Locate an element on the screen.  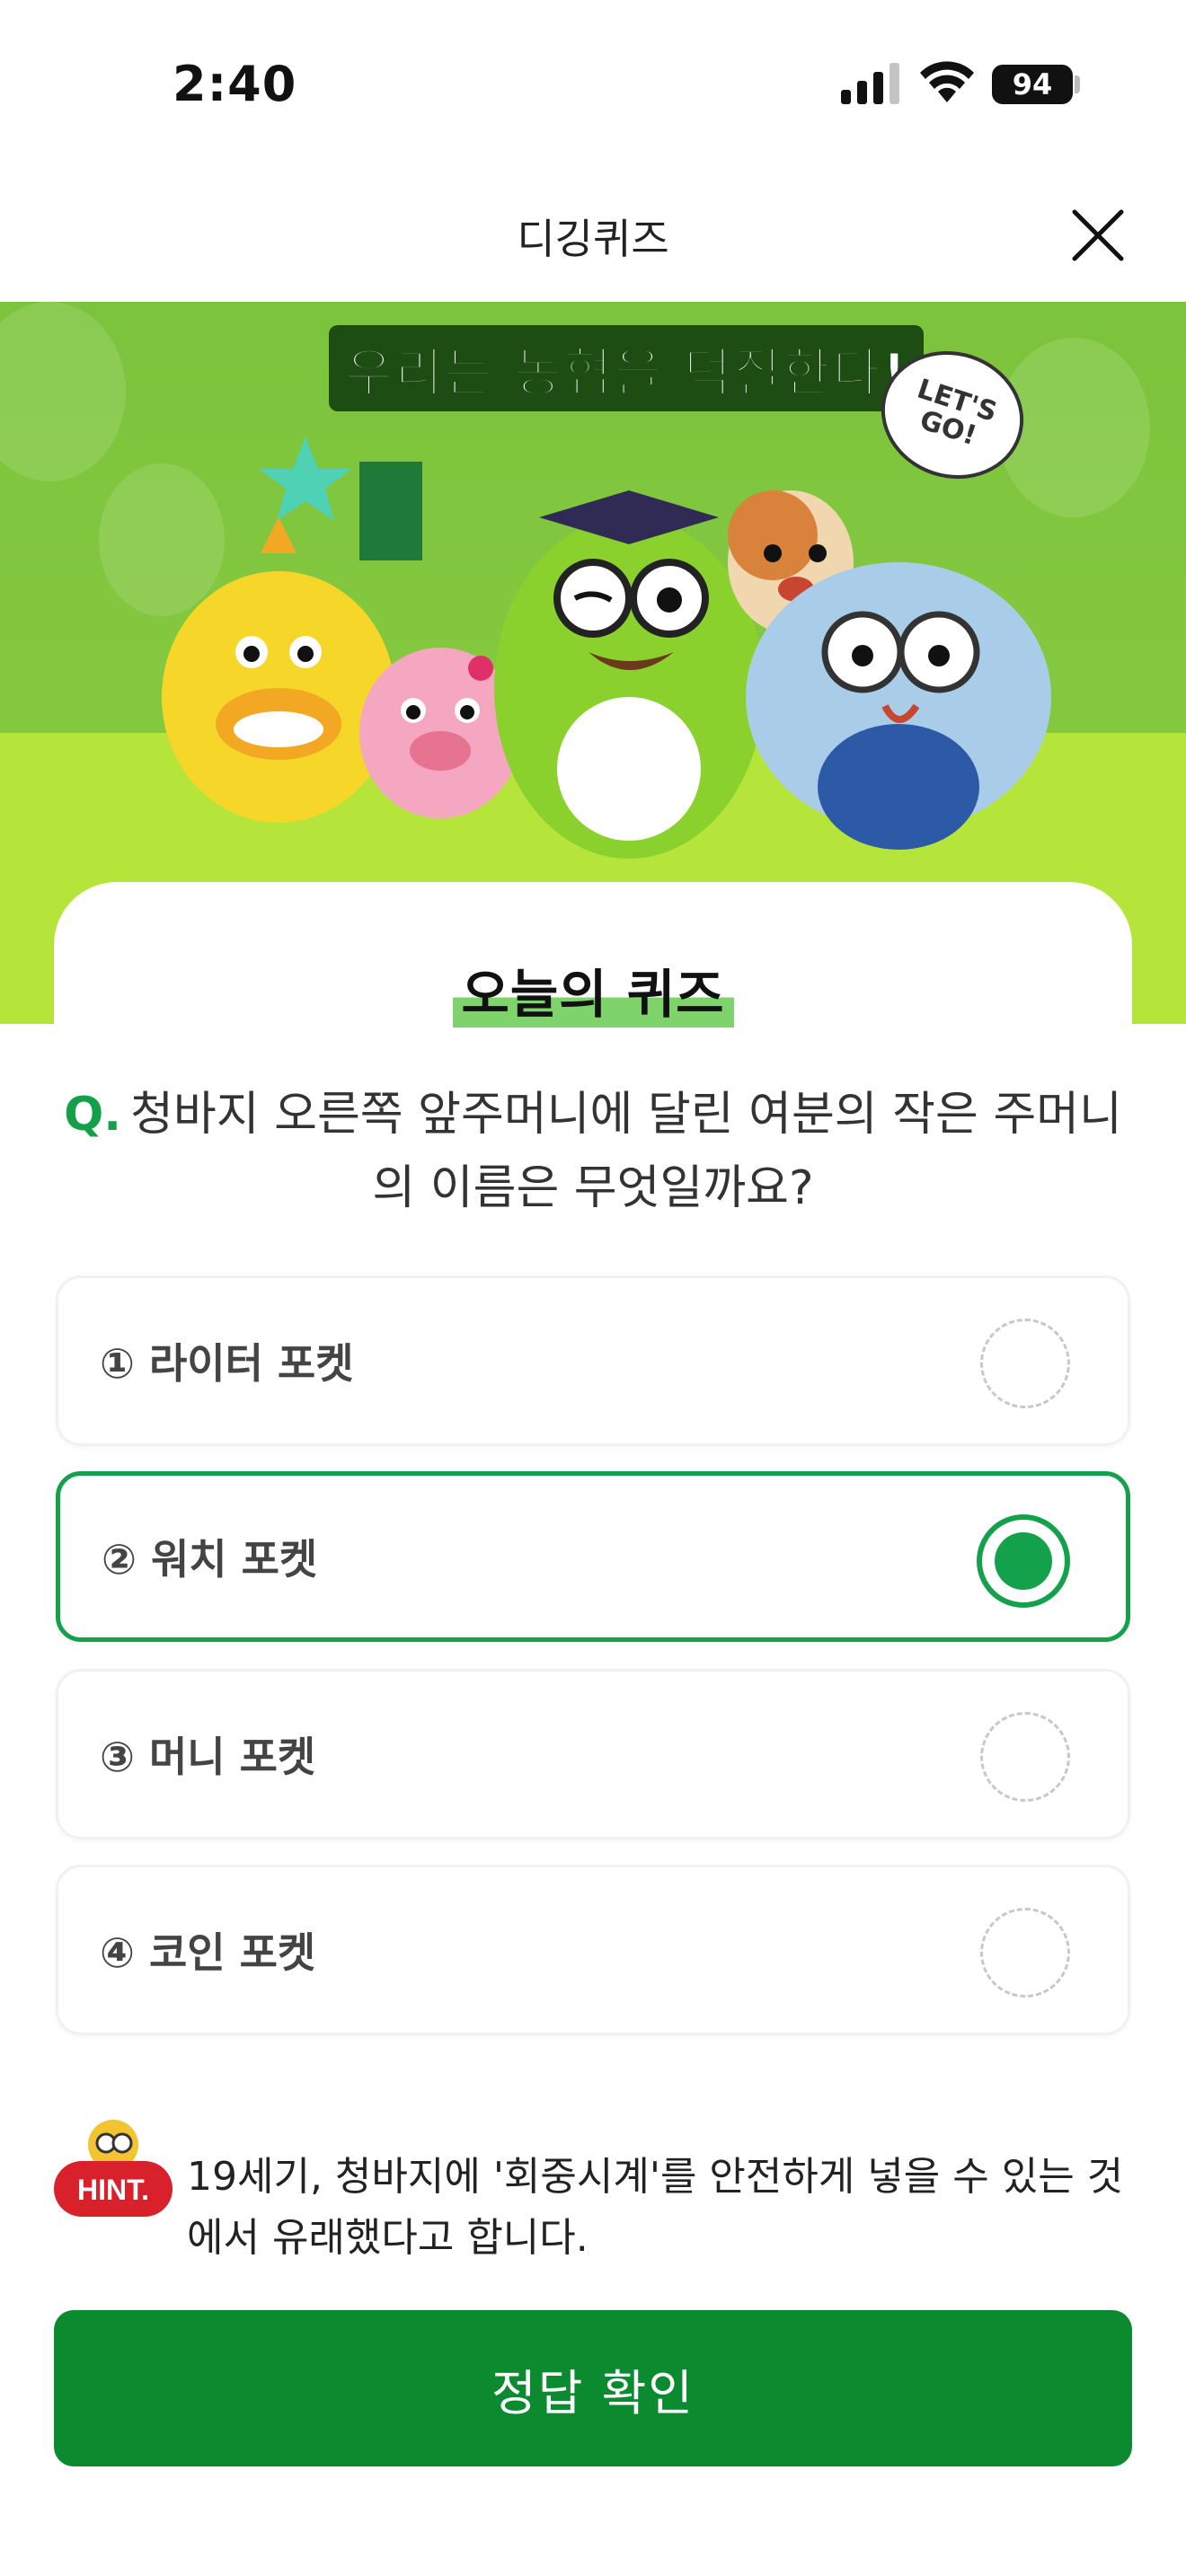
battery-icon: 94 is located at coordinates (1032, 84).